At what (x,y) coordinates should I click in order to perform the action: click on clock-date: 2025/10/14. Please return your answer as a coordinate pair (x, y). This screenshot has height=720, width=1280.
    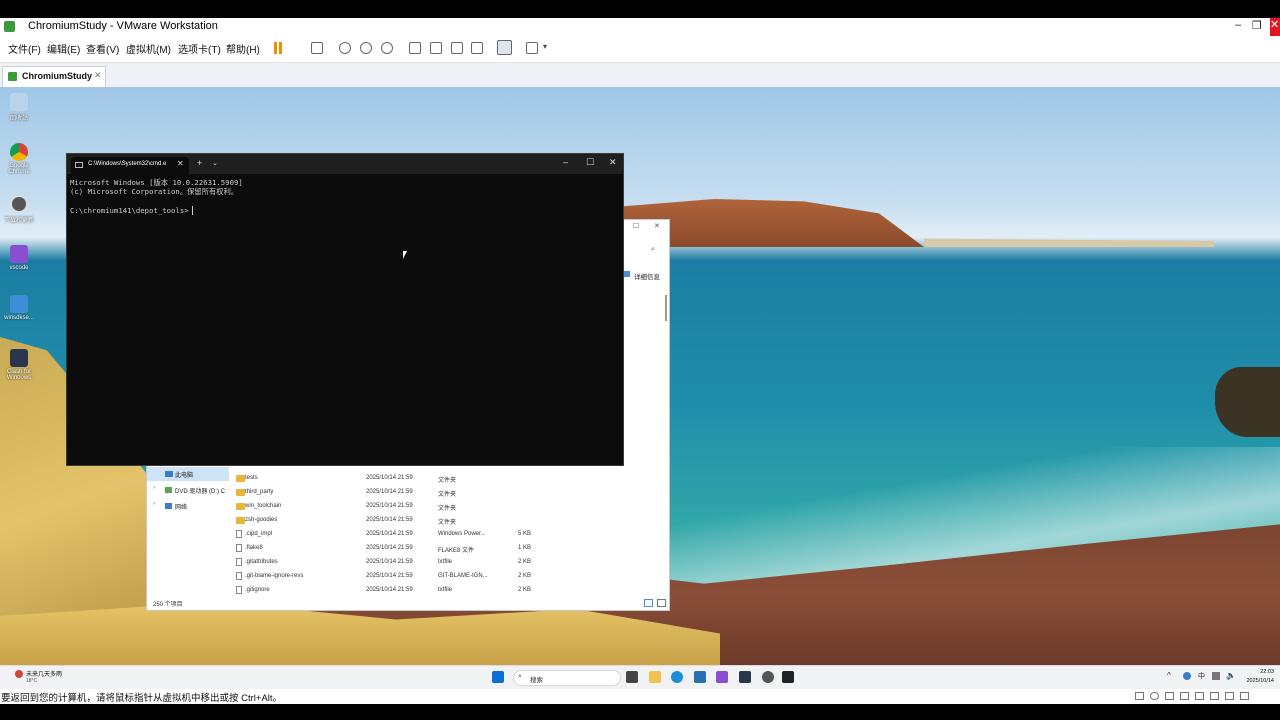
    Looking at the image, I should click on (1258, 681).